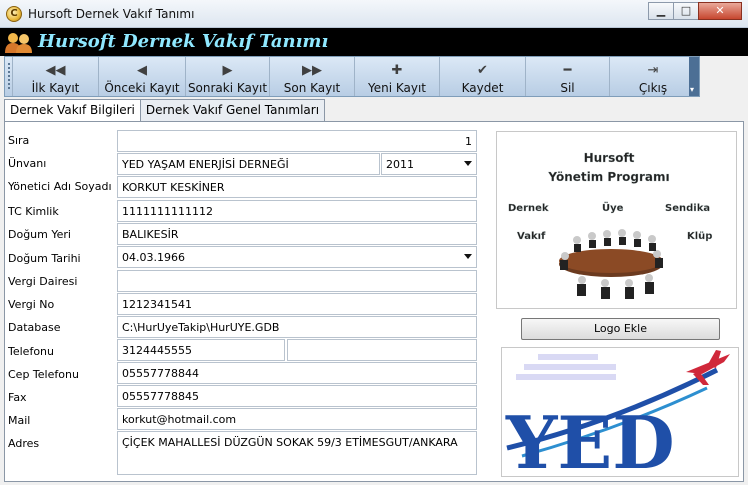 The image size is (748, 485). Describe the element at coordinates (19, 140) in the screenshot. I see `sira-label: Sıra` at that location.